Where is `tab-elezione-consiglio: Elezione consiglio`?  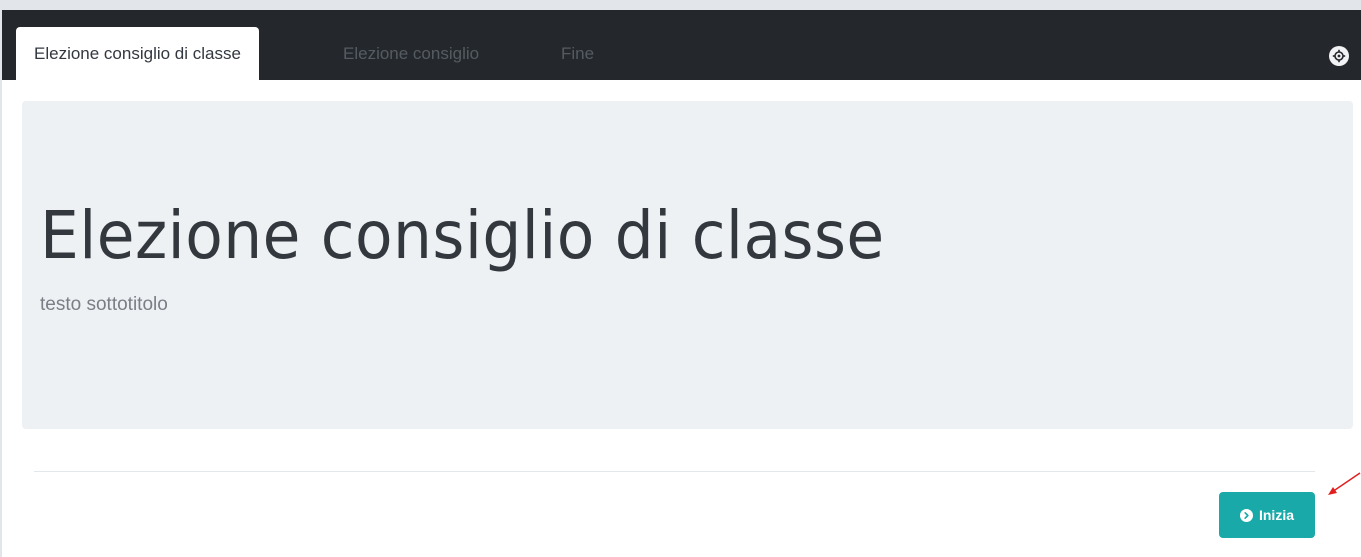
tab-elezione-consiglio: Elezione consiglio is located at coordinates (411, 53).